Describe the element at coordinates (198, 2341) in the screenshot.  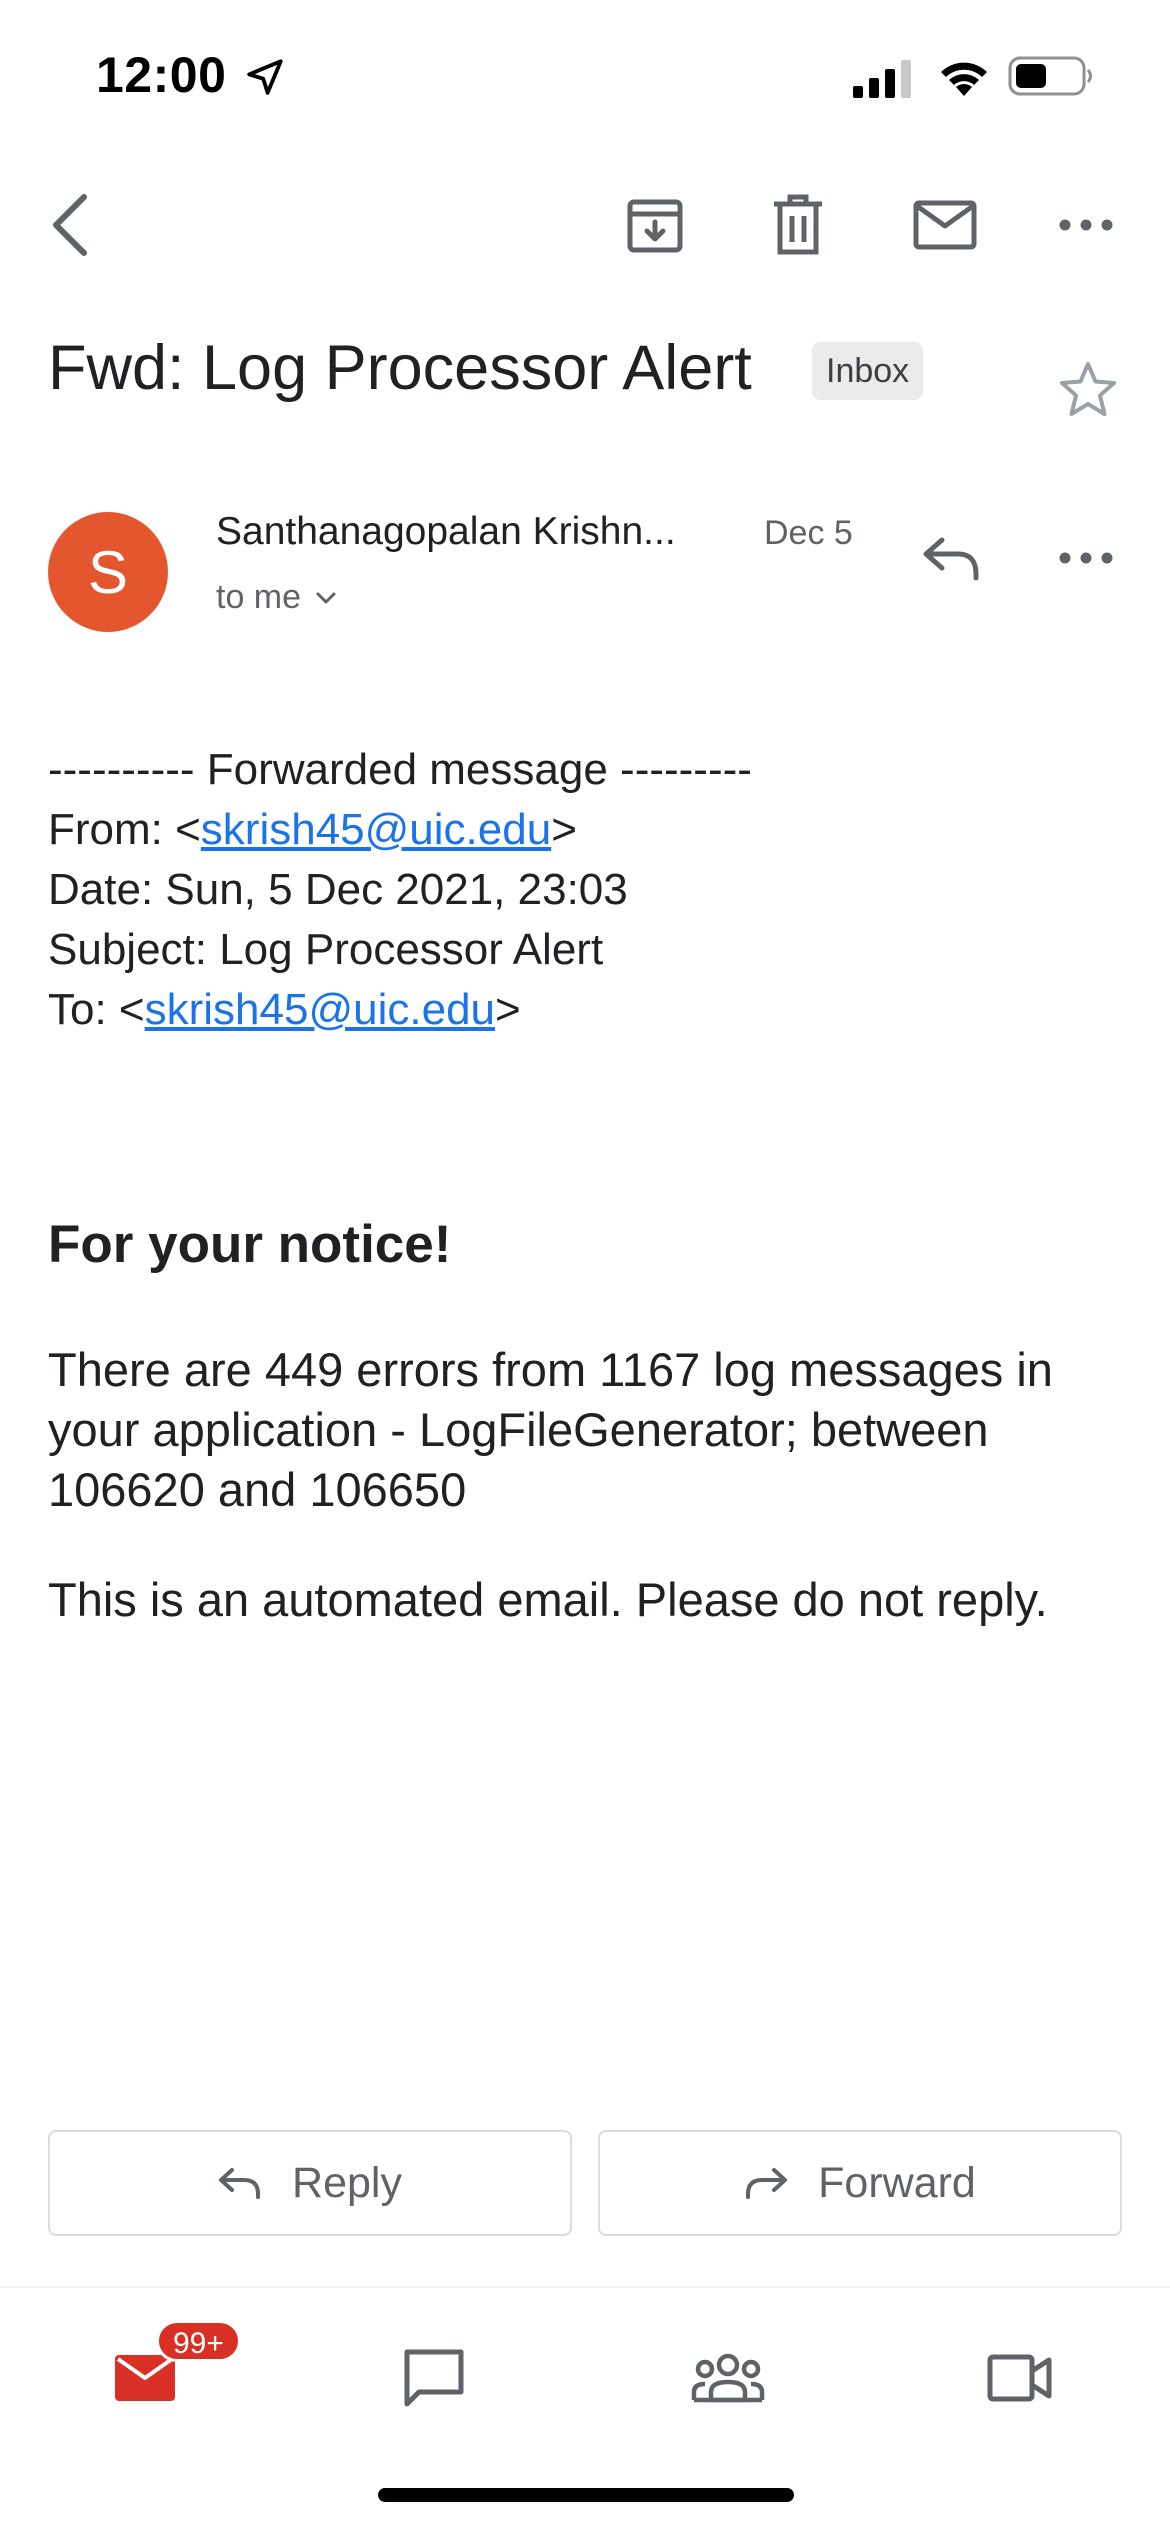
I see `unread-count-badge: 99+` at that location.